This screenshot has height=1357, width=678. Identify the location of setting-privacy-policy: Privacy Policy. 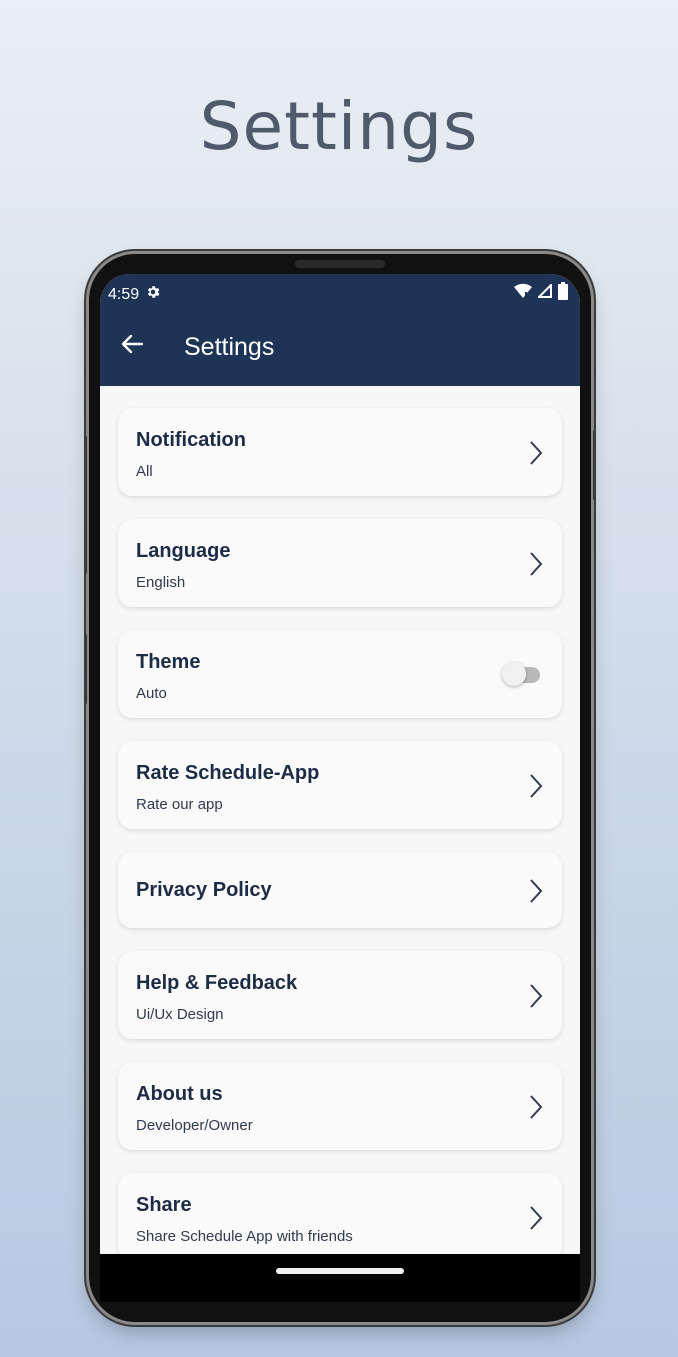
(340, 890).